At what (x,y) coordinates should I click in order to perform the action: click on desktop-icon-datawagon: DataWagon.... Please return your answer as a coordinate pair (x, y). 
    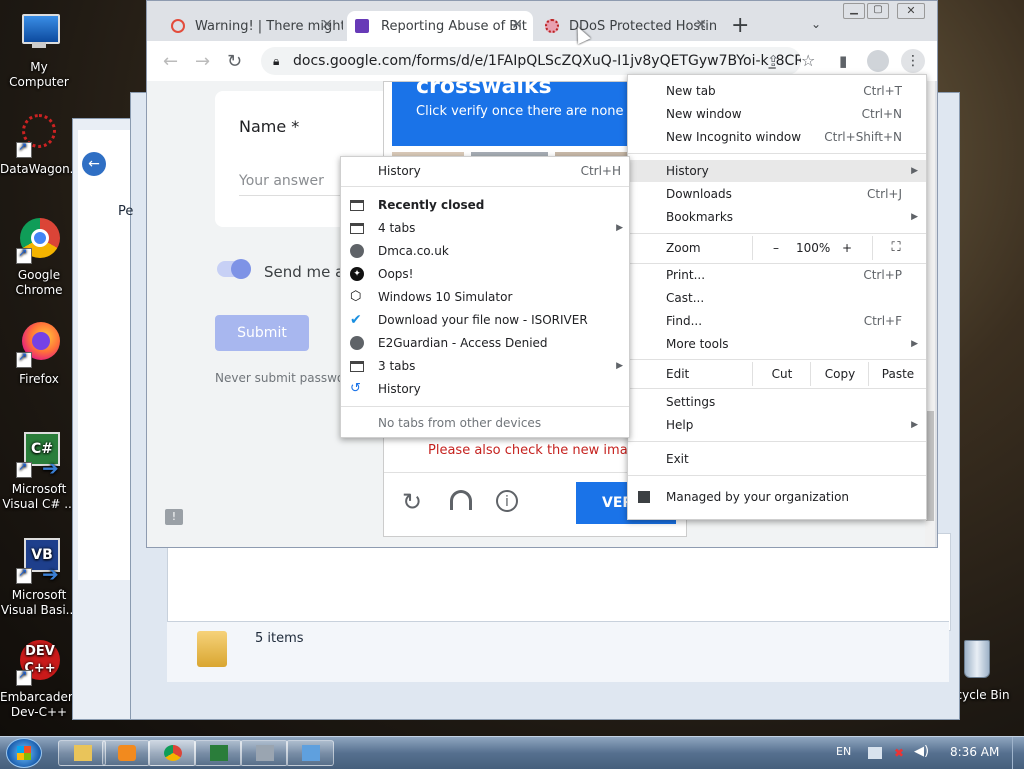
    Looking at the image, I should click on (40, 144).